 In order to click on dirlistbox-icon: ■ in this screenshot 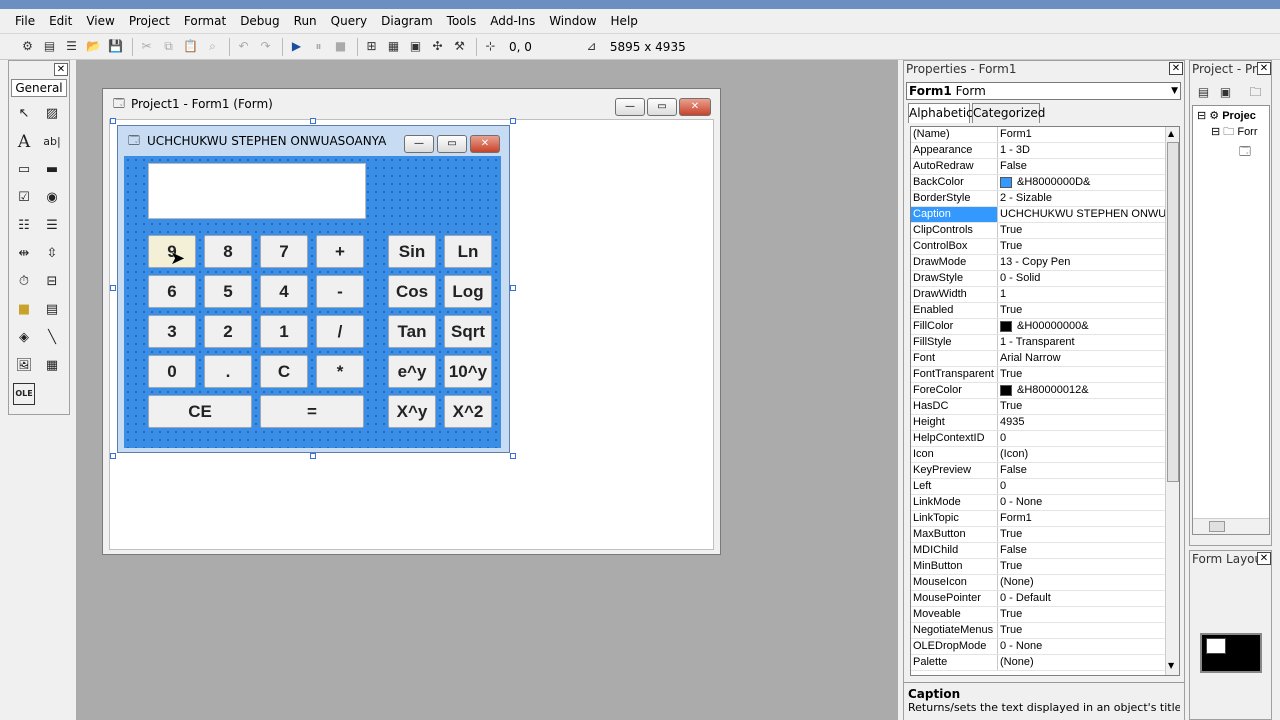, I will do `click(24, 310)`.